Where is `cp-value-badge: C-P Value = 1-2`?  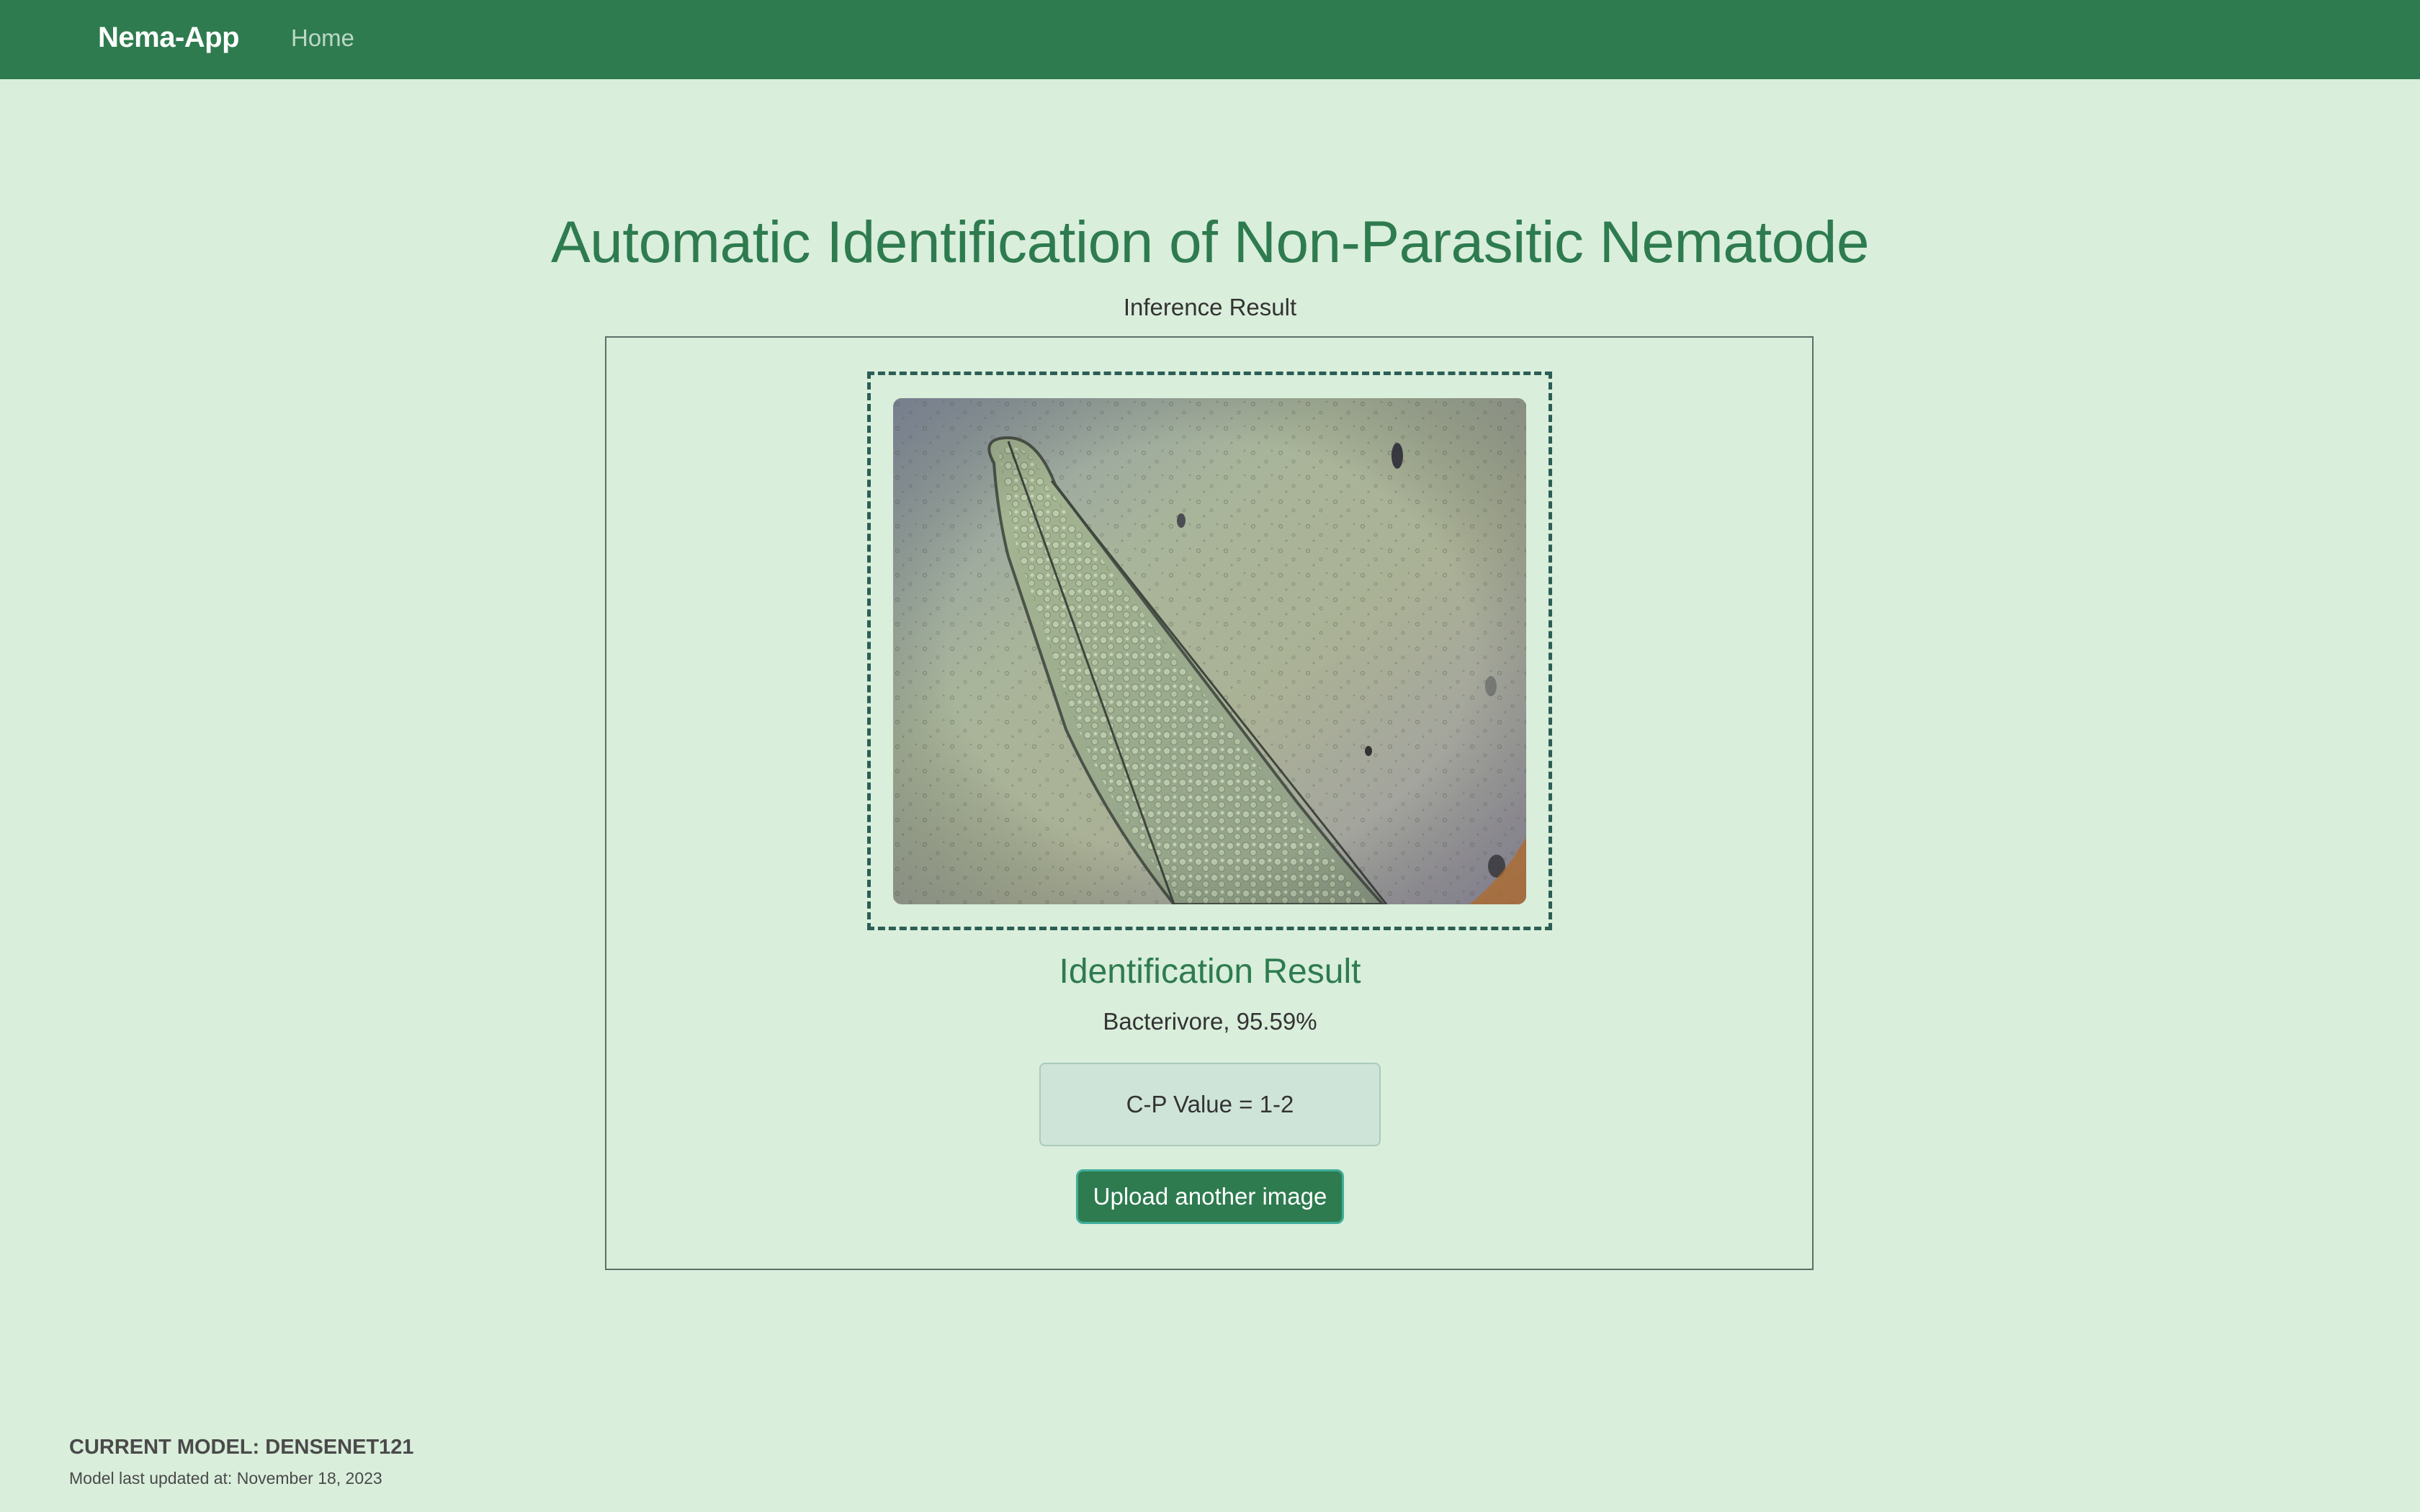
cp-value-badge: C-P Value = 1-2 is located at coordinates (1210, 1104).